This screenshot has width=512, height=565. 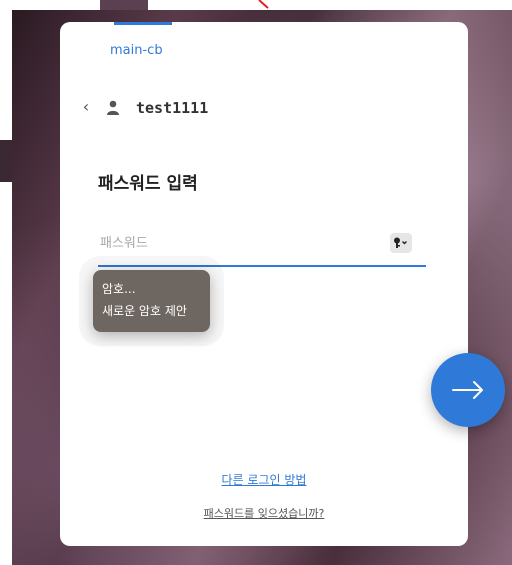 I want to click on user-icon, so click(x=113, y=107).